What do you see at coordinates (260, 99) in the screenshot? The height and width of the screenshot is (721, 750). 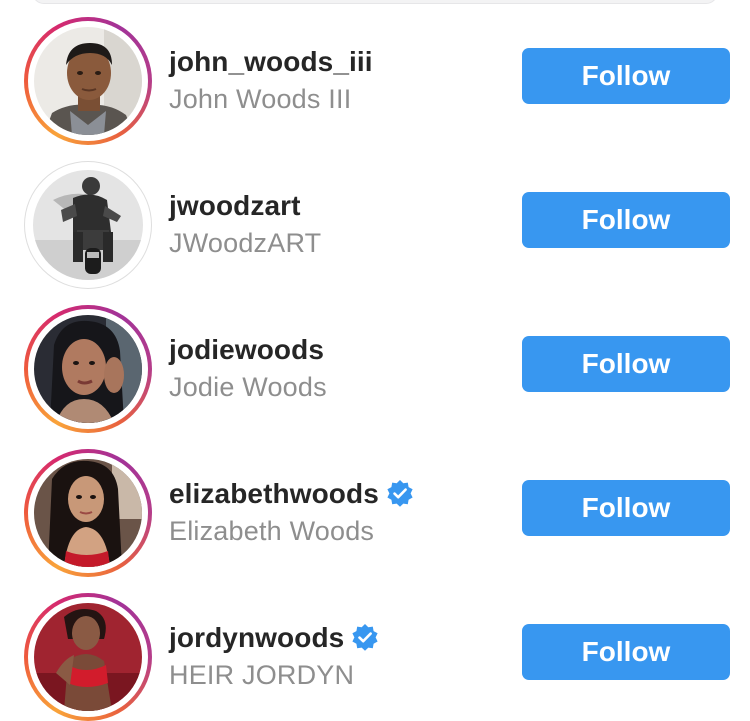 I see `full-name: John Woods III` at bounding box center [260, 99].